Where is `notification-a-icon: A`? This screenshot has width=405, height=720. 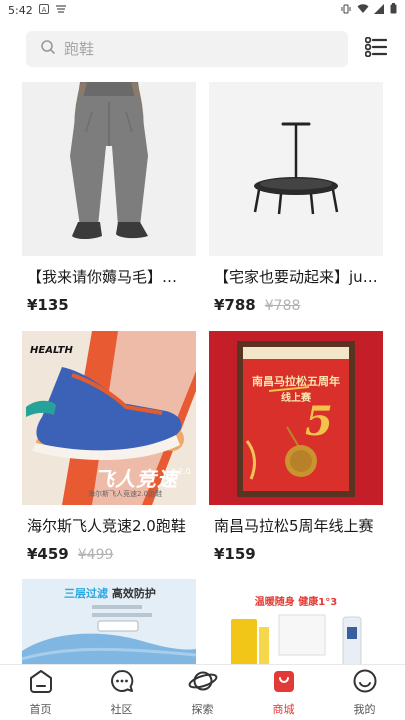 notification-a-icon: A is located at coordinates (43, 10).